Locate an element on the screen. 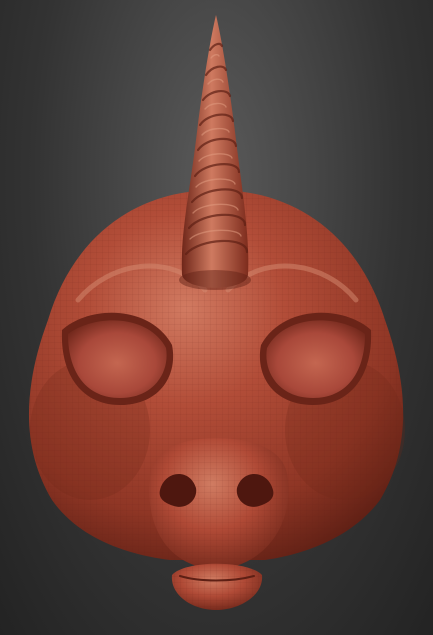 The height and width of the screenshot is (635, 433). lower-lip-mesh is located at coordinates (217, 586).